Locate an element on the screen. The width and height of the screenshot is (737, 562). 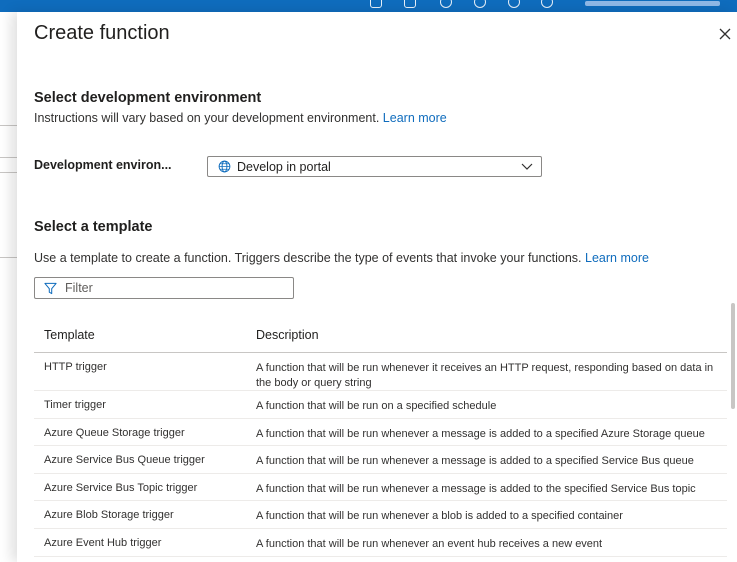
template-name: Azure Queue Storage trigger is located at coordinates (114, 432).